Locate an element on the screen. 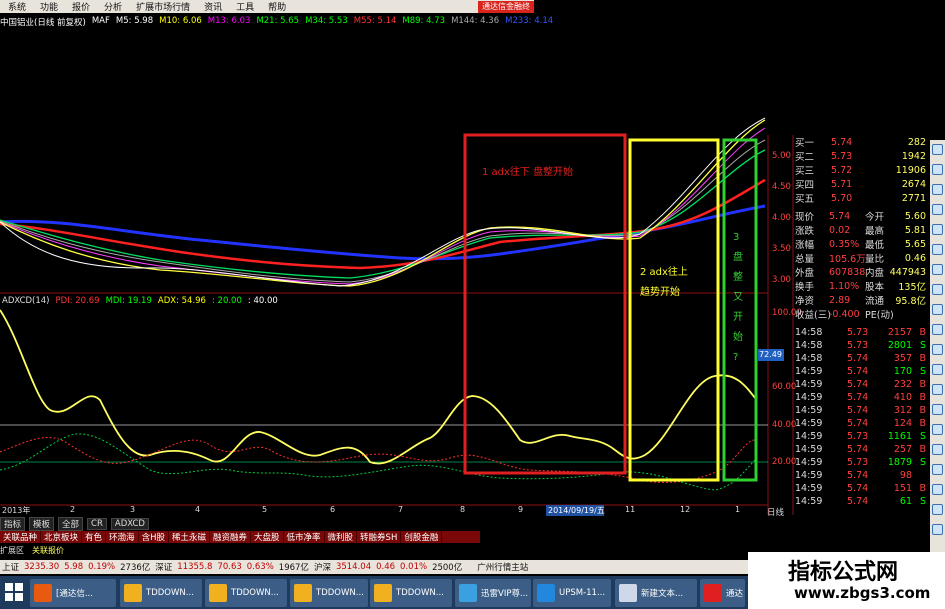 The image size is (945, 609). stat-label: 现价 is located at coordinates (805, 217).